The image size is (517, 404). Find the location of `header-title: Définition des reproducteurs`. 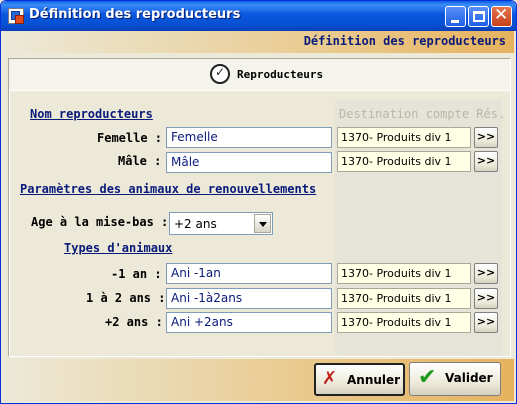

header-title: Définition des reproducteurs is located at coordinates (404, 41).